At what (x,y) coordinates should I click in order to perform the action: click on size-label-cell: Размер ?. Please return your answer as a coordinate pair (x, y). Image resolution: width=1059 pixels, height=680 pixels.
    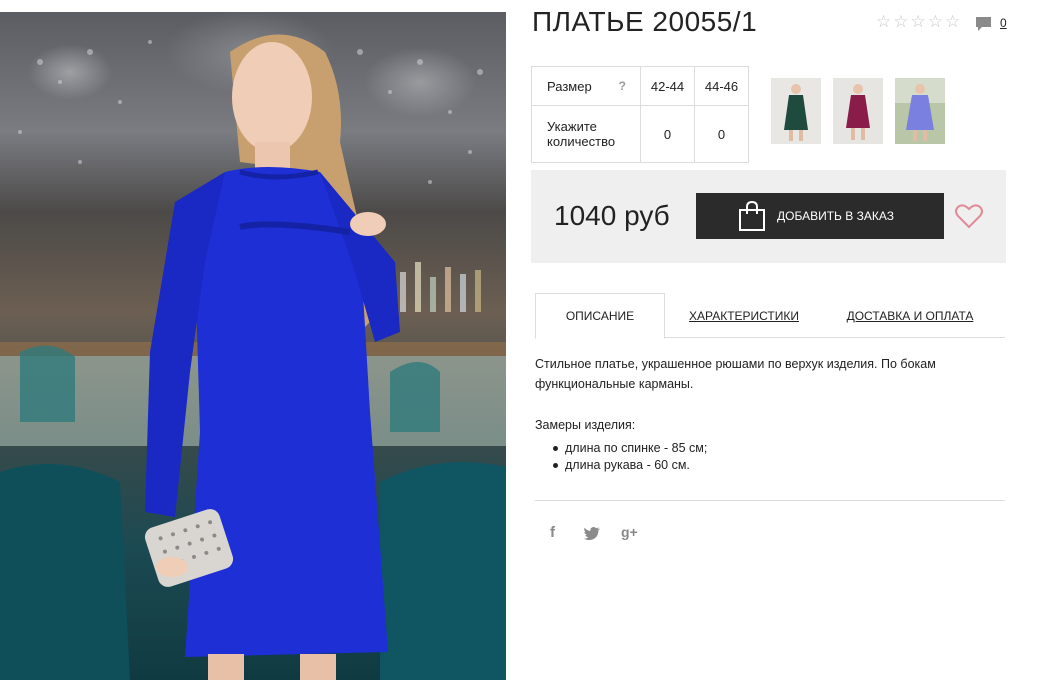
    Looking at the image, I should click on (586, 86).